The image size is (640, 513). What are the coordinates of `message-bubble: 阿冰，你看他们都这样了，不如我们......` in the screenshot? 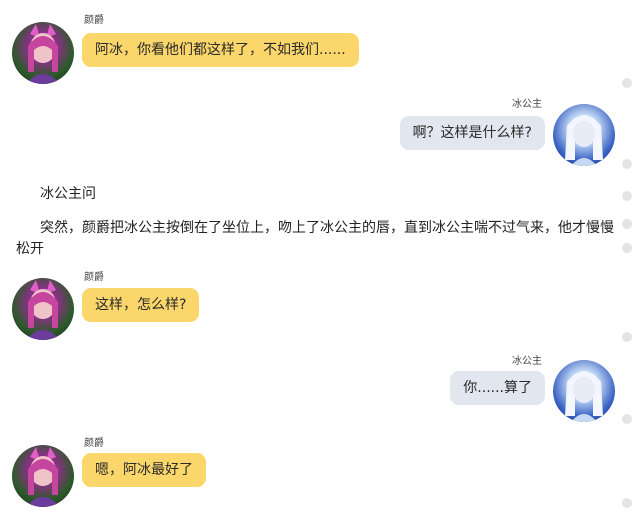 It's located at (220, 50).